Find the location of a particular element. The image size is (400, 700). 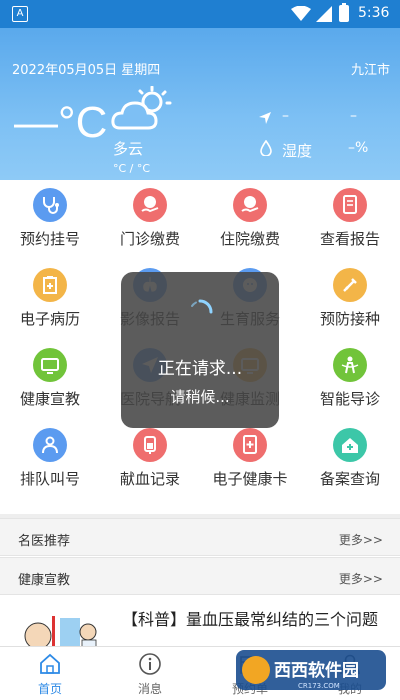

loading-spinner-icon is located at coordinates (202, 306).